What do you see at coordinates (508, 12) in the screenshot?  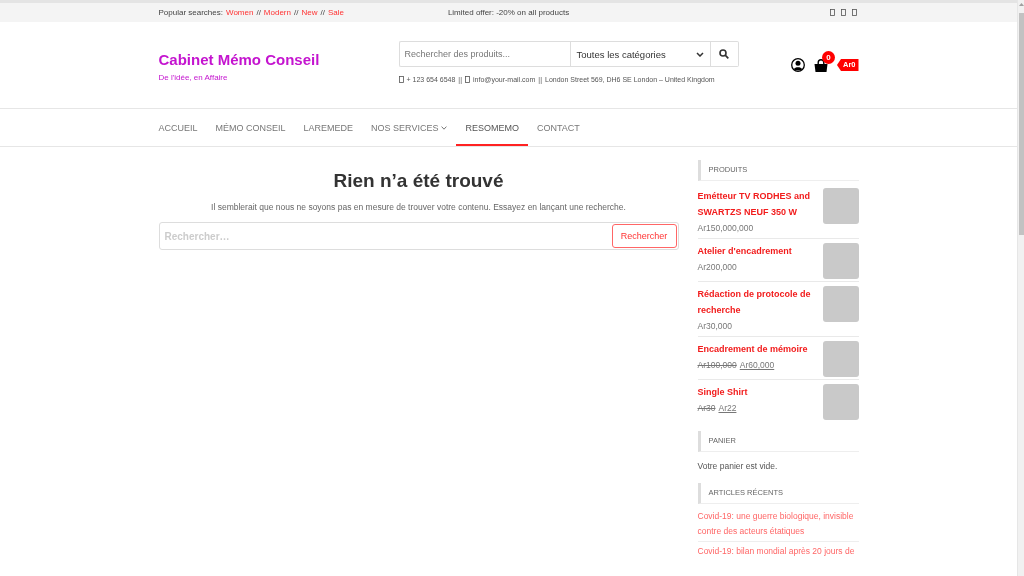 I see `offer-text: Limited offer: -20% on all products` at bounding box center [508, 12].